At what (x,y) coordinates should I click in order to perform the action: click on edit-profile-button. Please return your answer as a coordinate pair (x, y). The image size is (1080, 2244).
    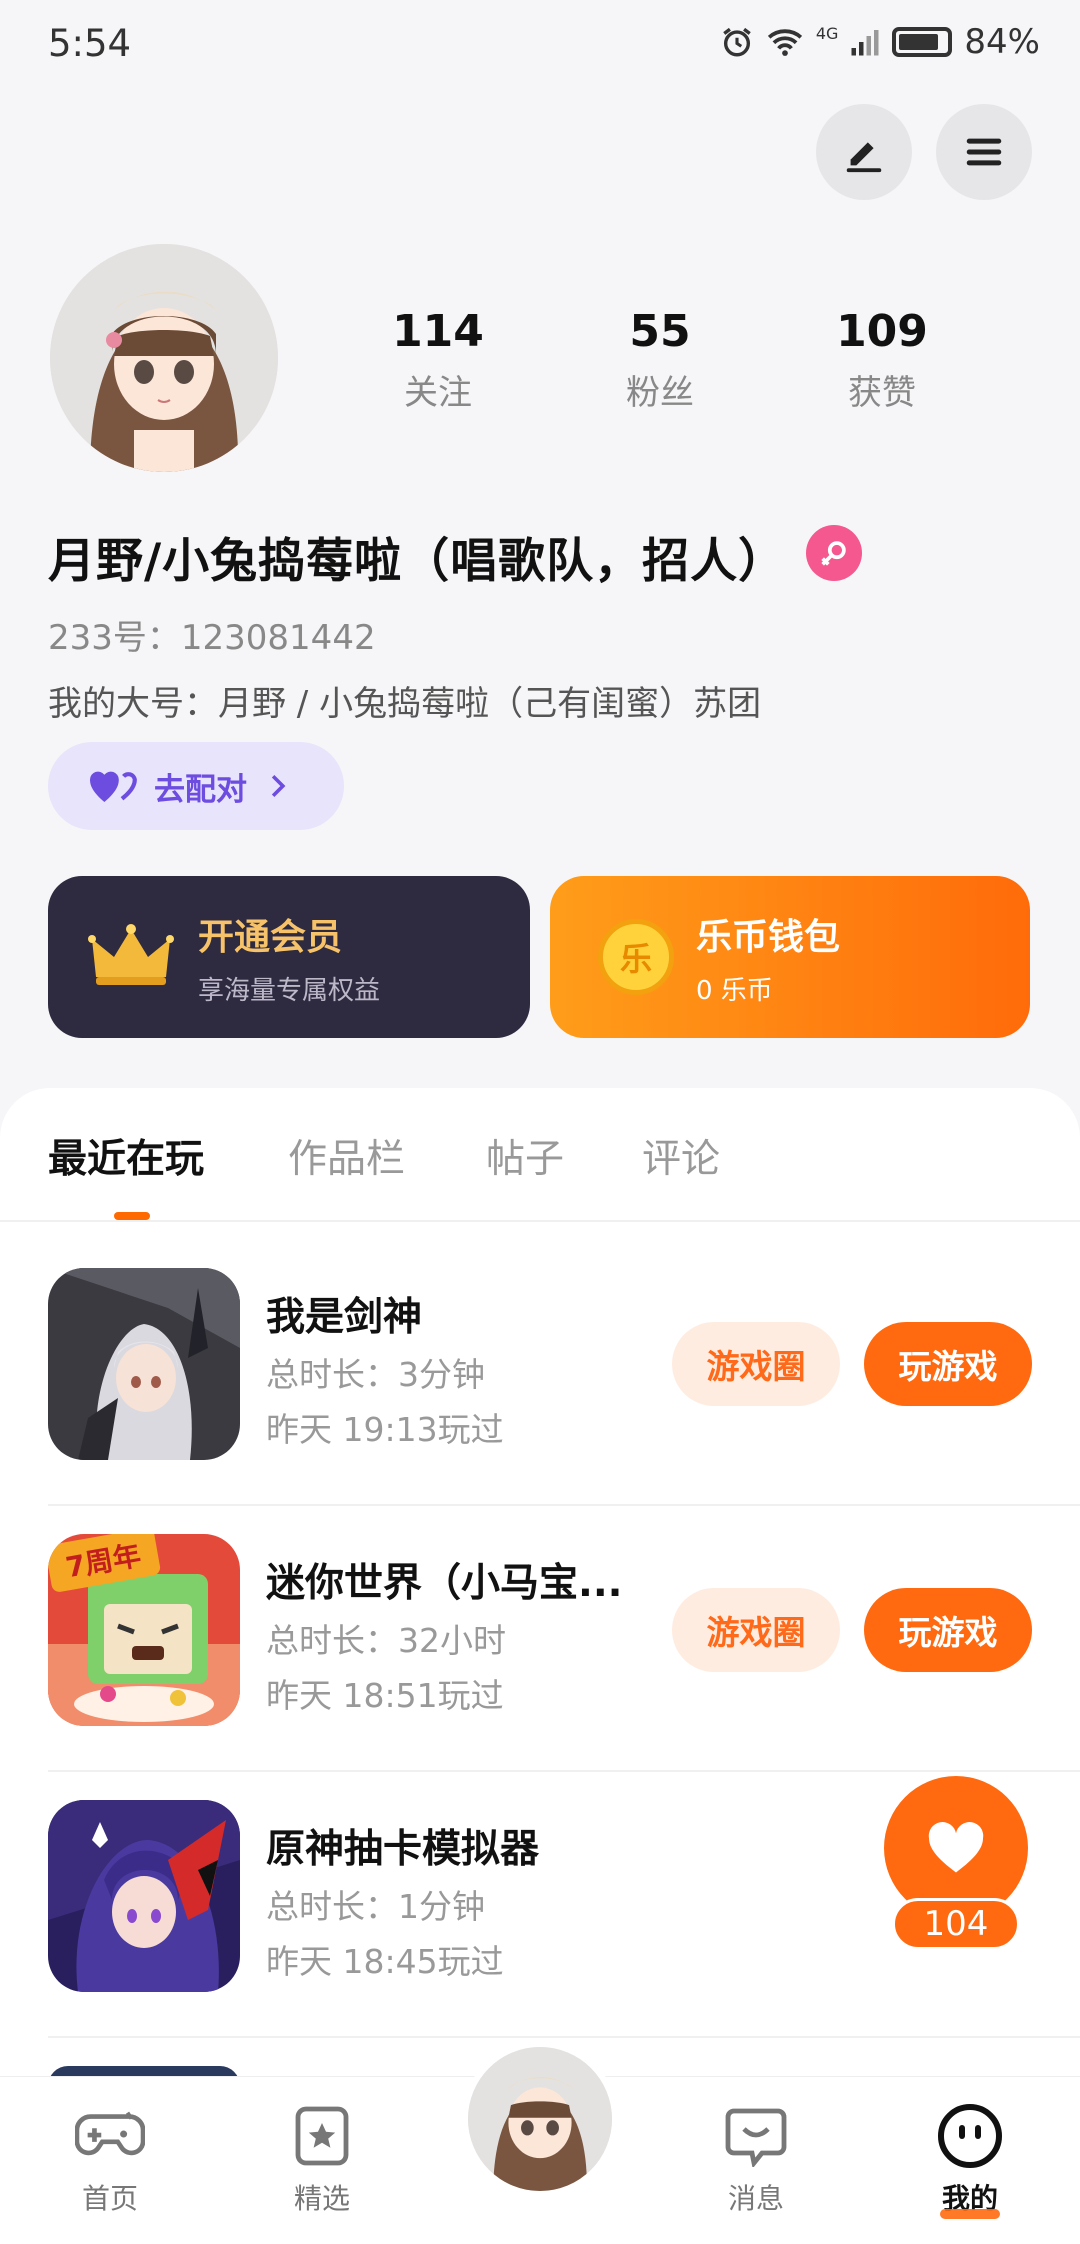
    Looking at the image, I should click on (864, 152).